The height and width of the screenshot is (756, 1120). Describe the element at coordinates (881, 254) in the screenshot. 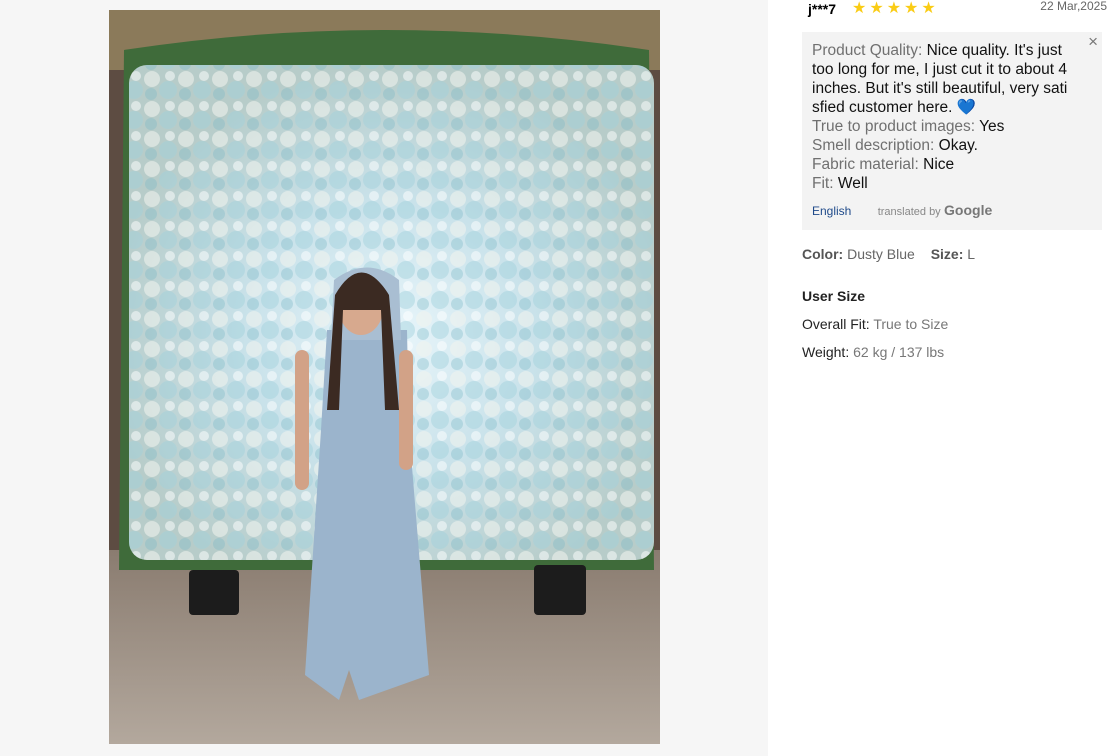

I see `color-value: Dusty Blue` at that location.